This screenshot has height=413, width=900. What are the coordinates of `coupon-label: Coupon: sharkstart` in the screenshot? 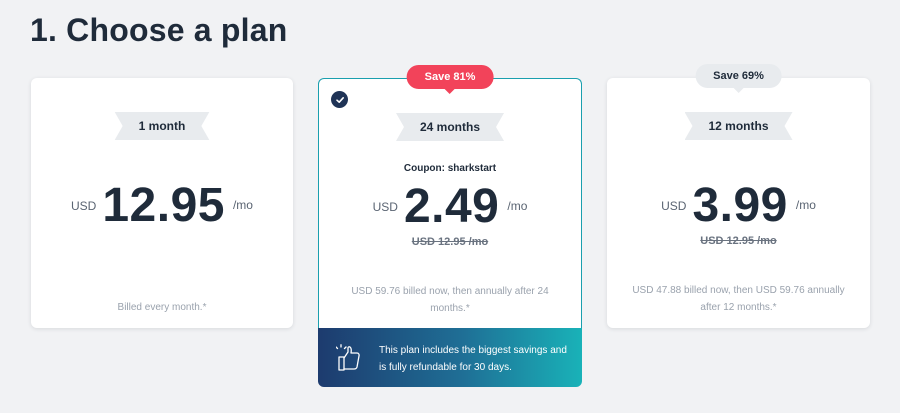 It's located at (450, 168).